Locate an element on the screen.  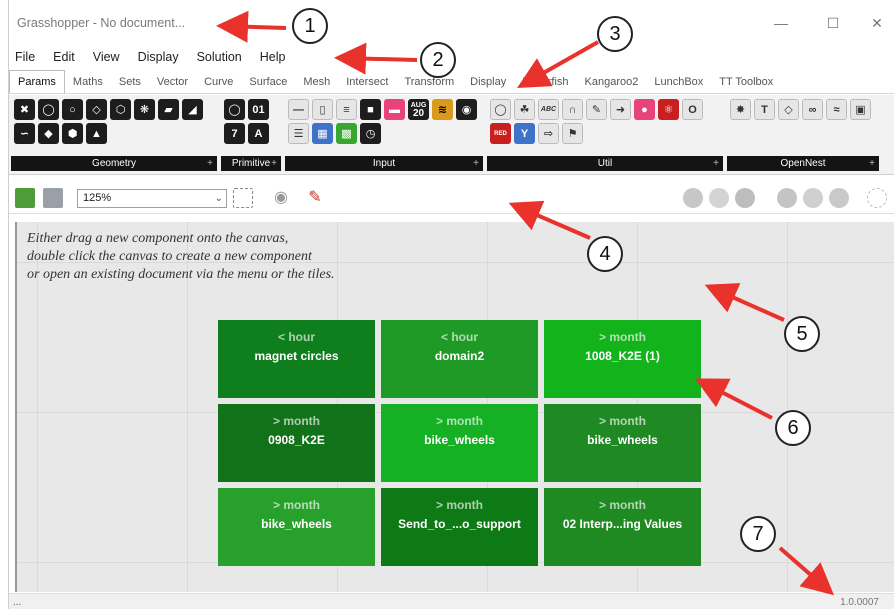
tab-pufferfish: Pufferfish is located at coordinates (545, 82).